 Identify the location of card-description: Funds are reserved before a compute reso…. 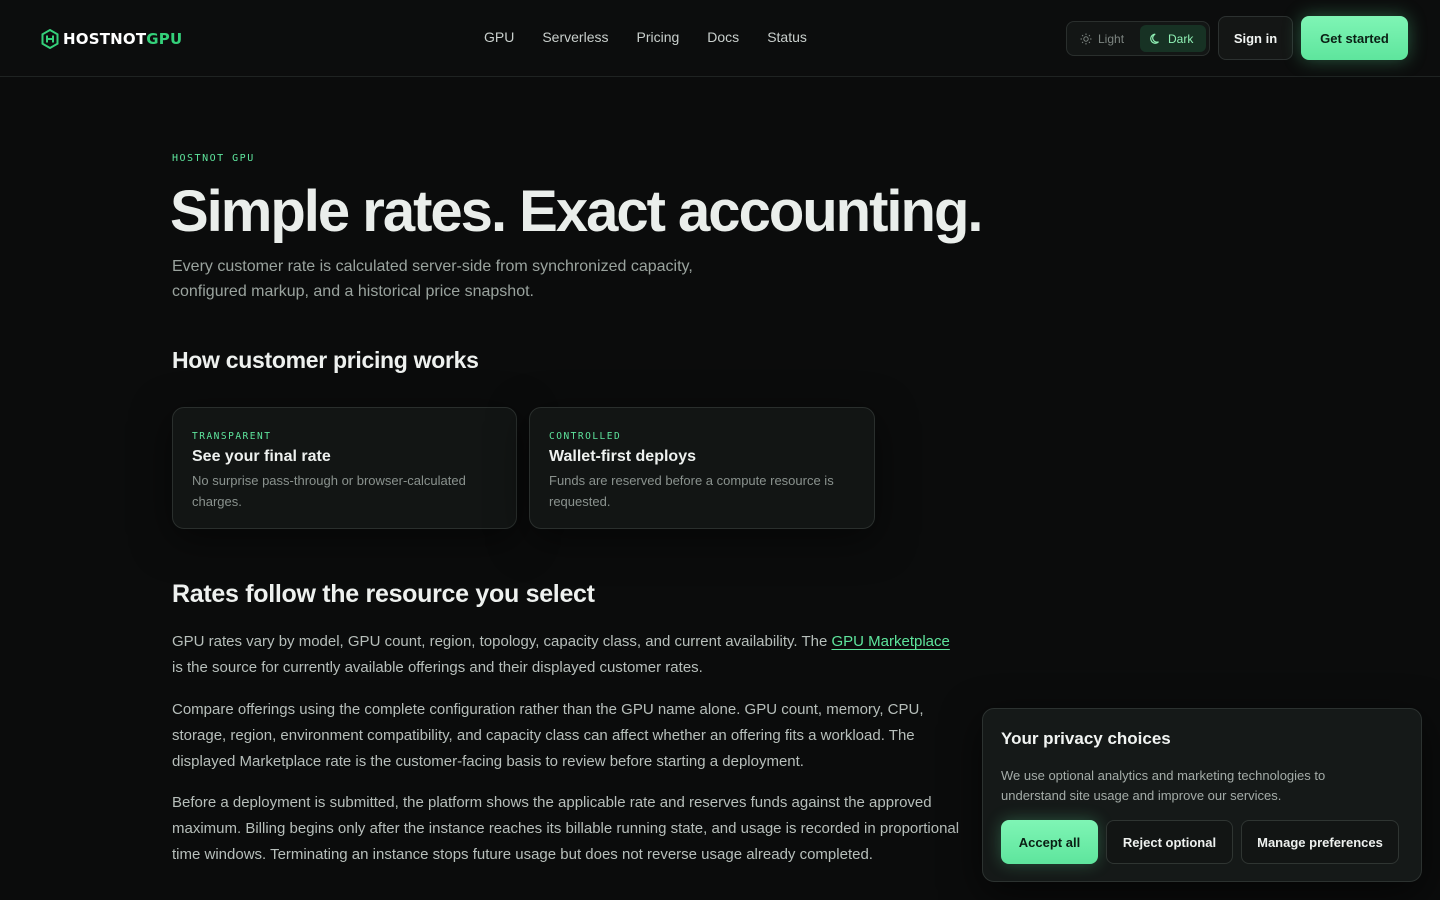
(691, 491).